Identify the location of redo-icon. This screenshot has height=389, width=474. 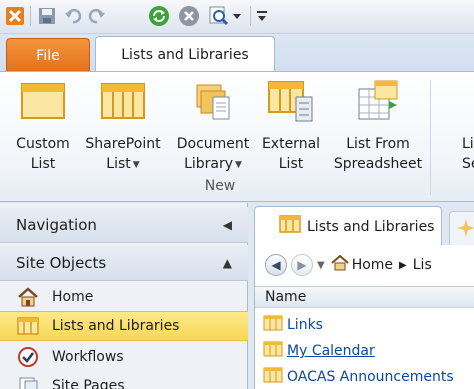
(97, 16).